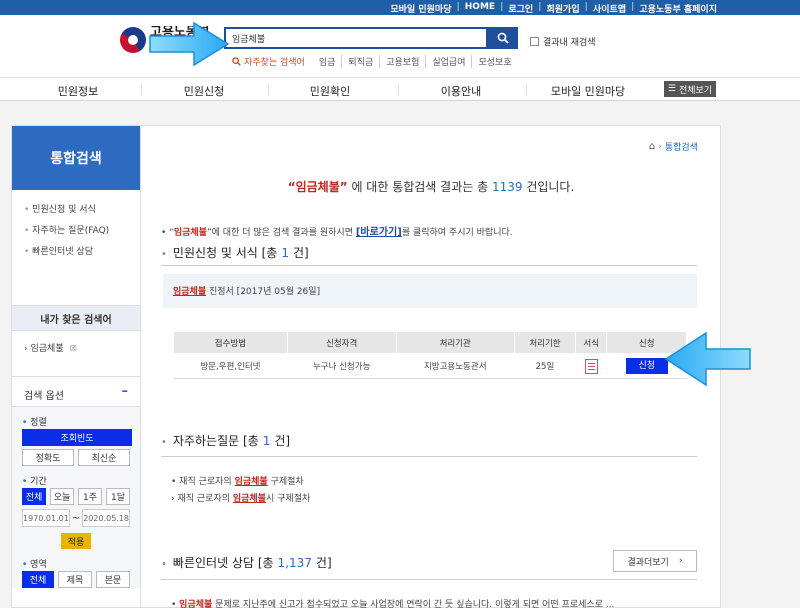 Image resolution: width=800 pixels, height=608 pixels. What do you see at coordinates (461, 91) in the screenshot?
I see `nav-item-guide: 이용안내` at bounding box center [461, 91].